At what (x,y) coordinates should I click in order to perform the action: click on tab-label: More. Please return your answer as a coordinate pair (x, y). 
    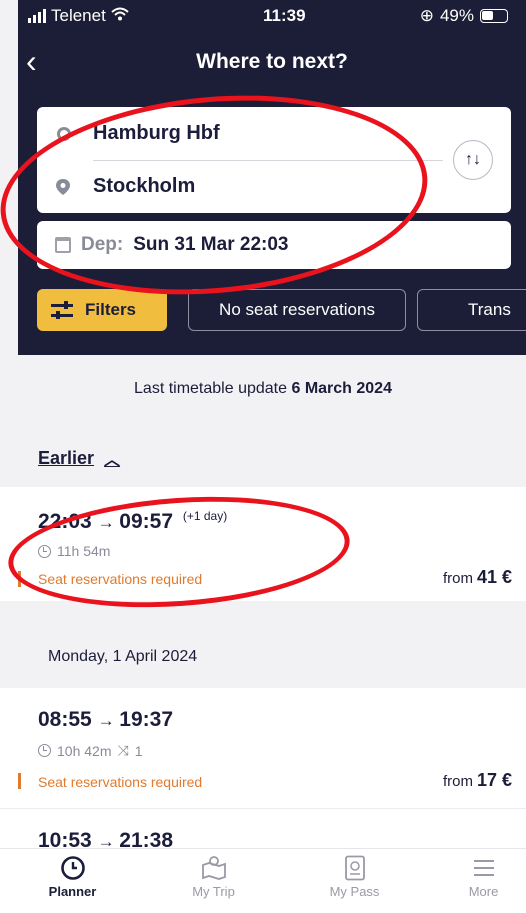
    Looking at the image, I should click on (483, 891).